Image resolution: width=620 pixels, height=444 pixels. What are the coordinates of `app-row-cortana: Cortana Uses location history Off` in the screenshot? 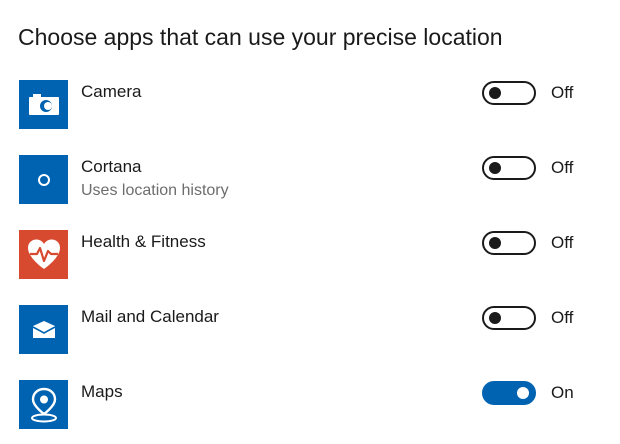 It's located at (310, 185).